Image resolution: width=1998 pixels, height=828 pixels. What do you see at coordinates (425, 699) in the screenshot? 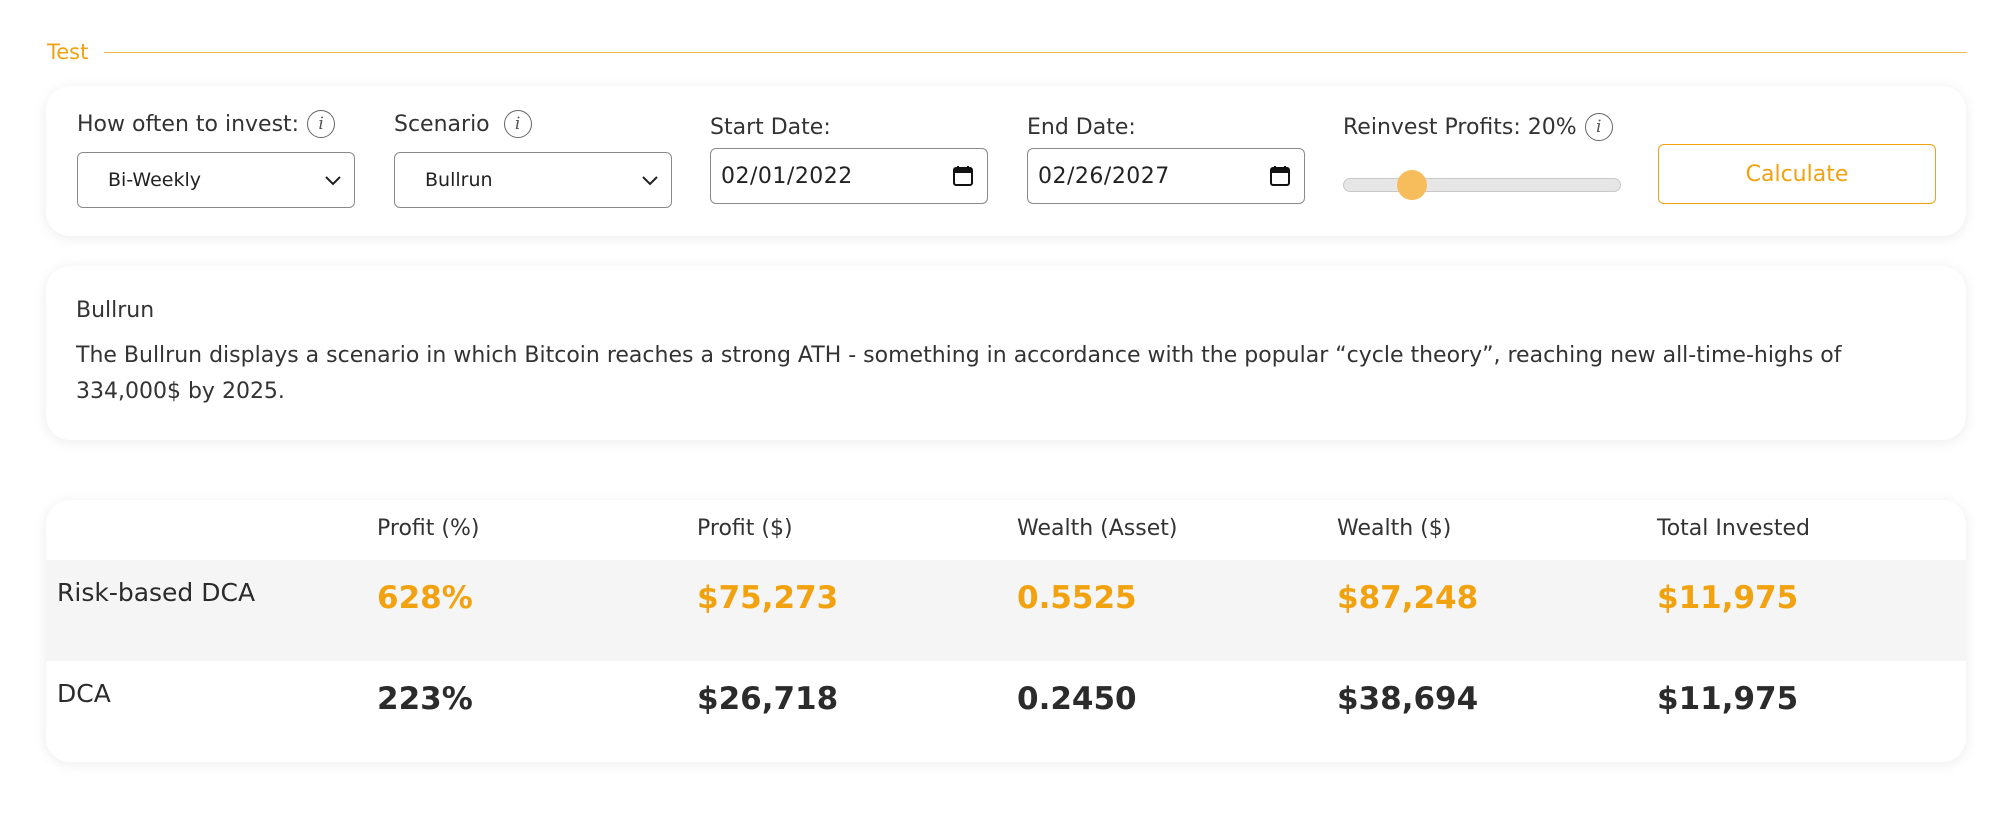
I see `cell-profit-percent: 223%` at bounding box center [425, 699].